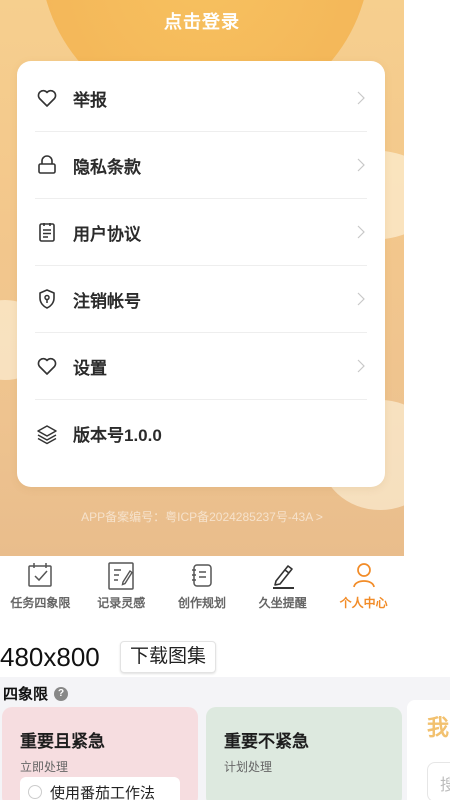  What do you see at coordinates (47, 299) in the screenshot?
I see `shield-icon` at bounding box center [47, 299].